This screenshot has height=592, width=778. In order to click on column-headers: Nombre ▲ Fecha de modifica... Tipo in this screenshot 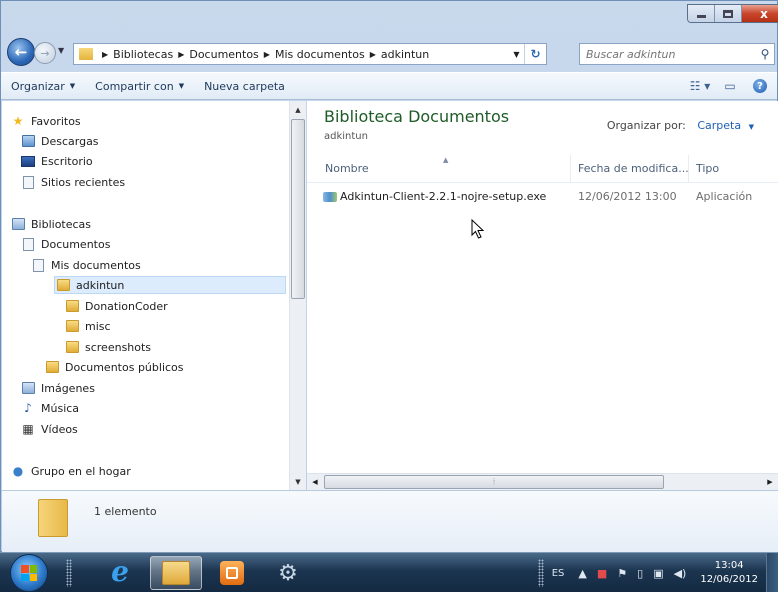, I will do `click(542, 169)`.